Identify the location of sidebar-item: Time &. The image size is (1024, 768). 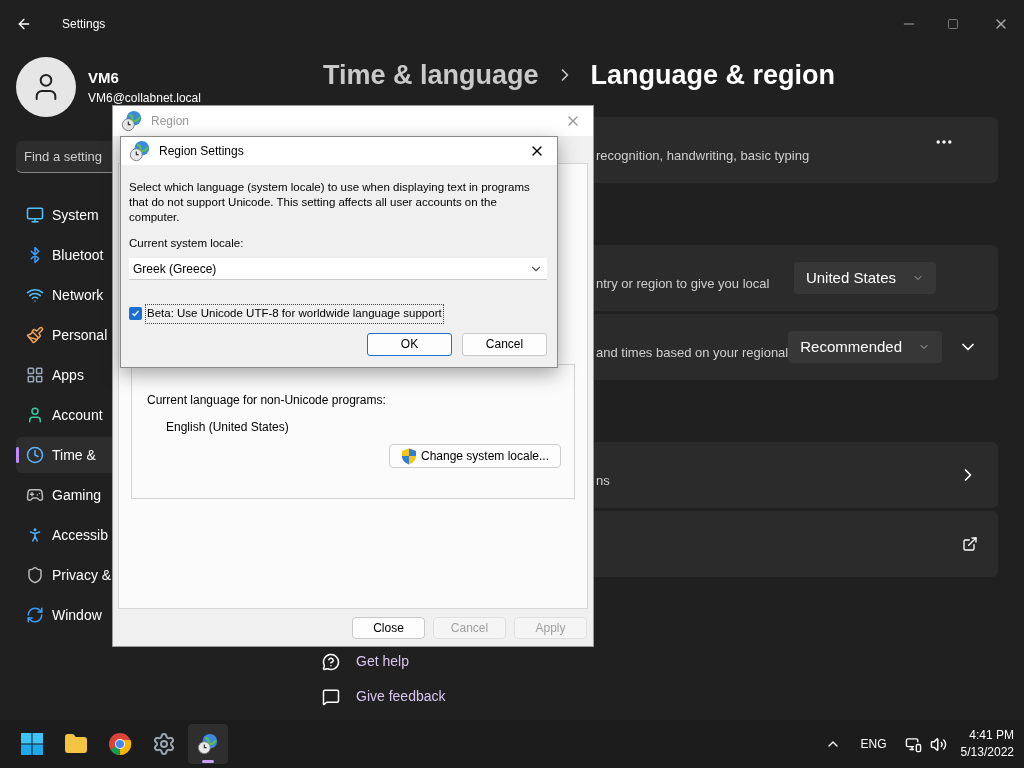
(64, 455).